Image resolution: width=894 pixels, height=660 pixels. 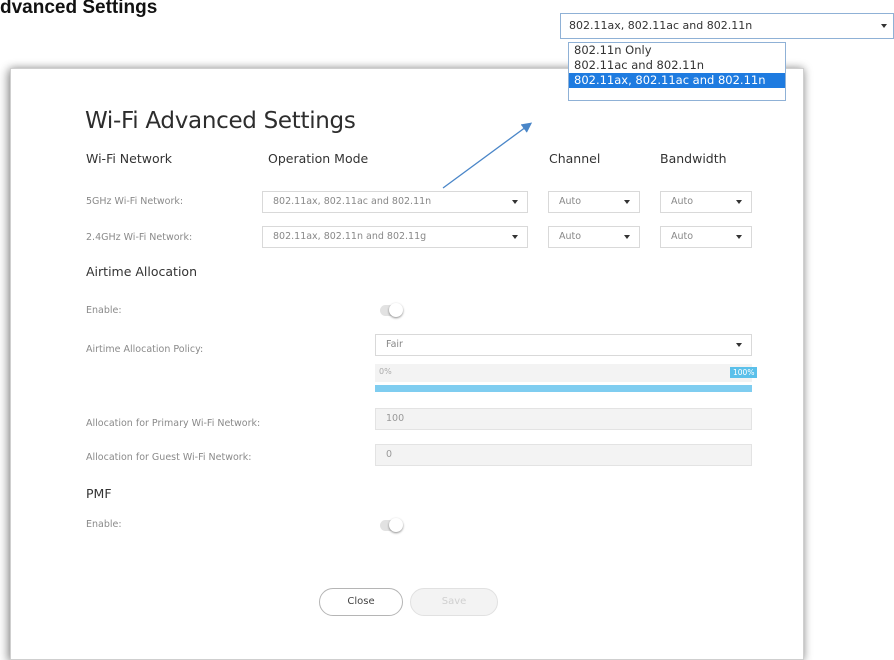 I want to click on primary-allocation-label: Allocation for Primary Wi-Fi Network:, so click(x=173, y=423).